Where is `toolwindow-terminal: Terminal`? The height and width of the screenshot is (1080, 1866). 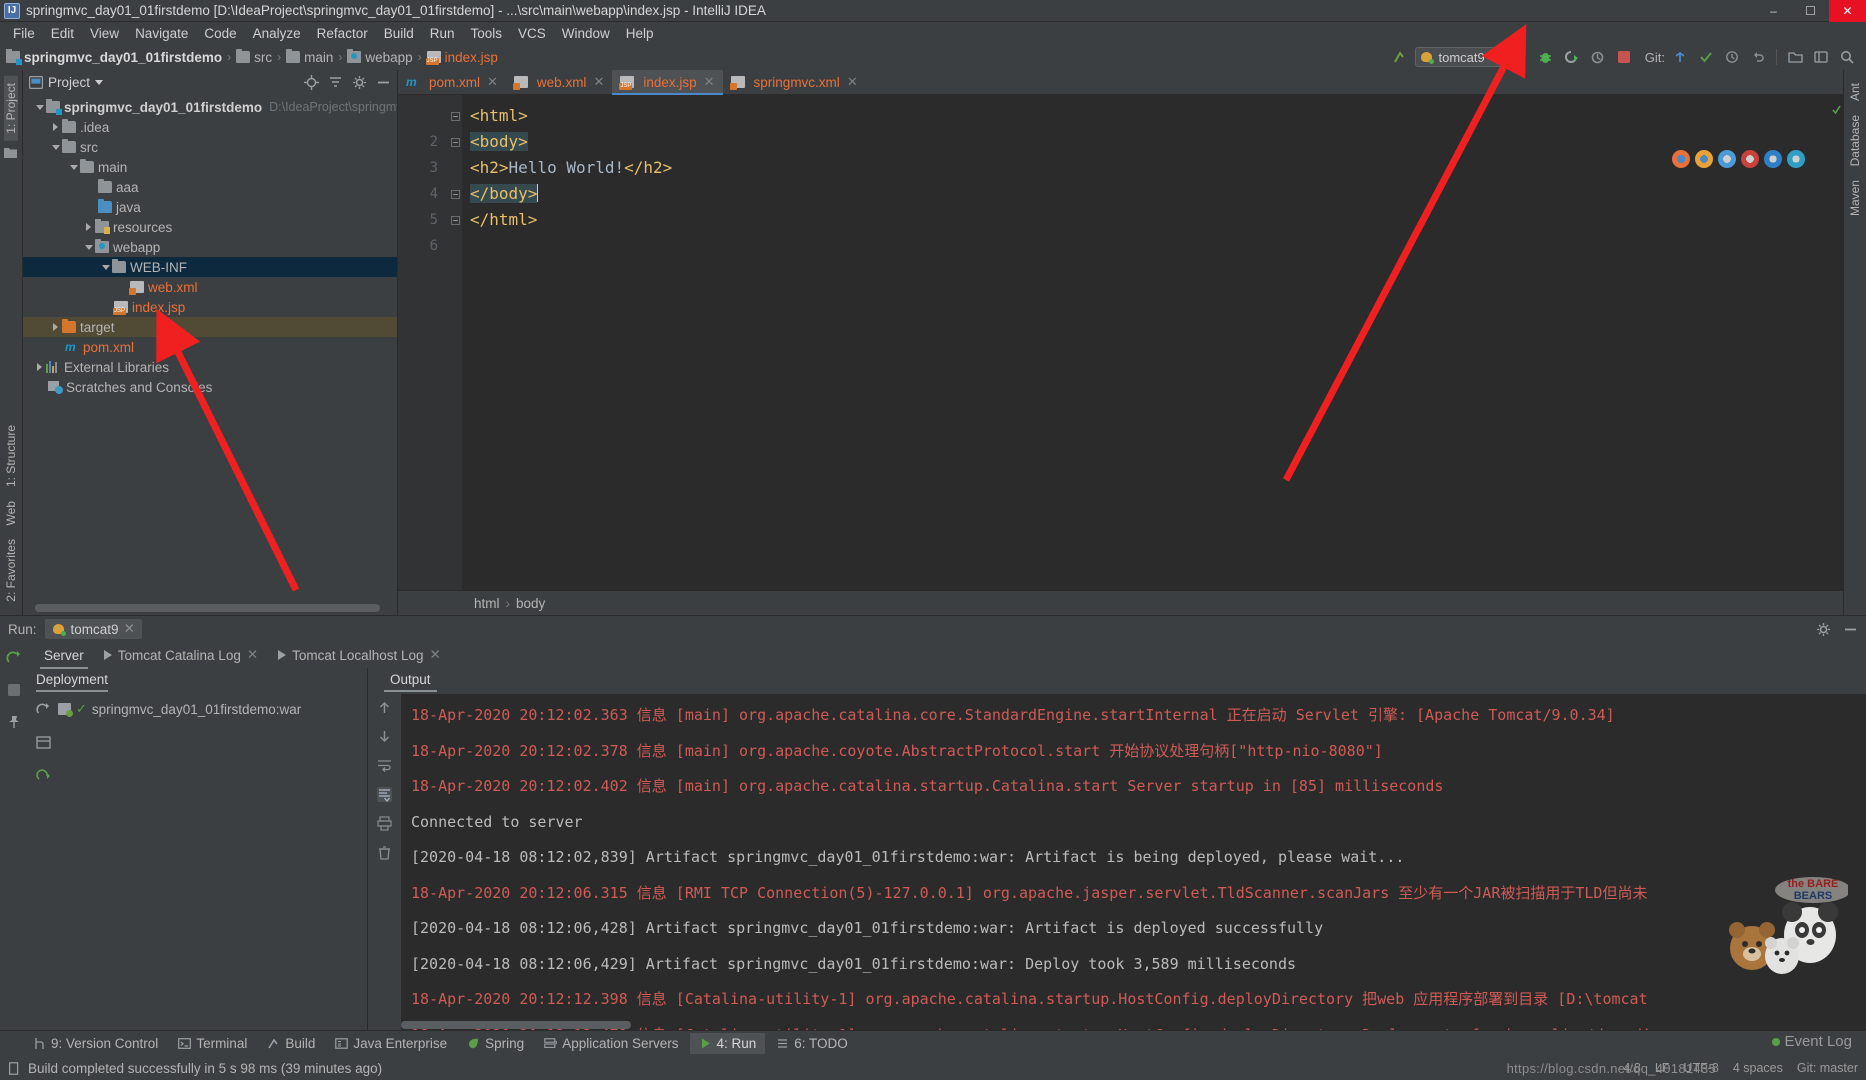
toolwindow-terminal: Terminal is located at coordinates (212, 1043).